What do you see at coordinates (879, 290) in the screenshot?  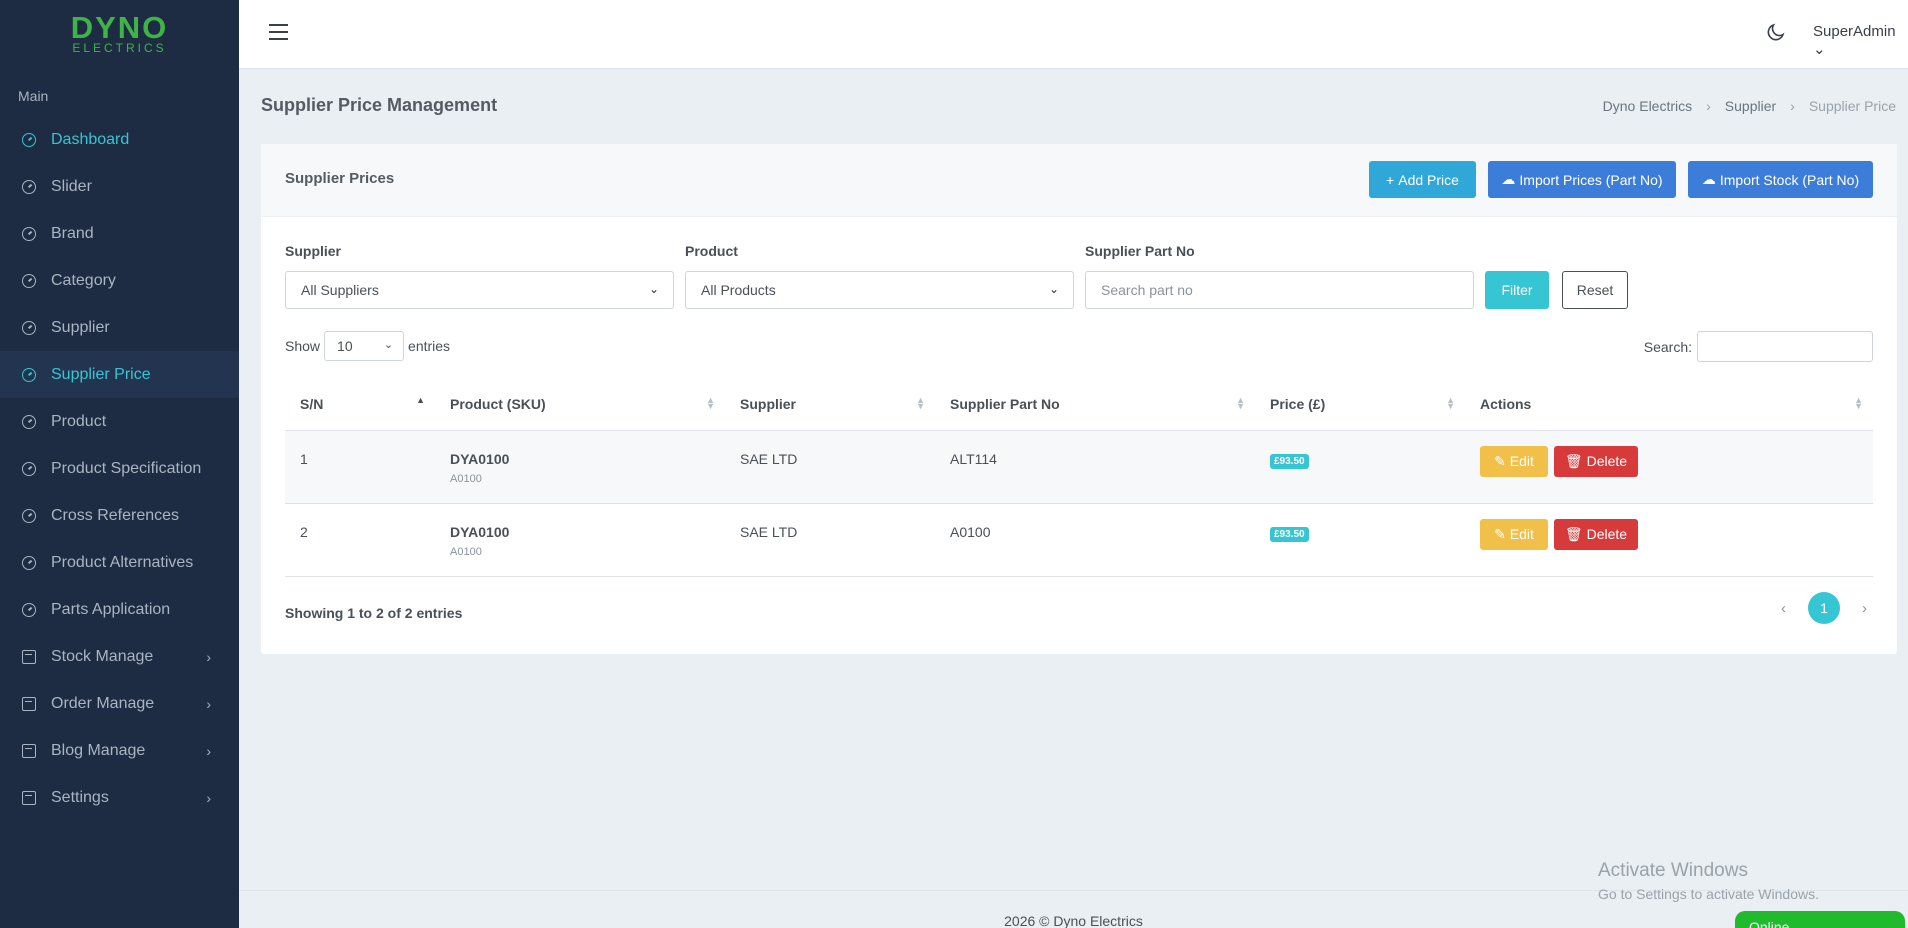 I see `product-select: All Products ⌄` at bounding box center [879, 290].